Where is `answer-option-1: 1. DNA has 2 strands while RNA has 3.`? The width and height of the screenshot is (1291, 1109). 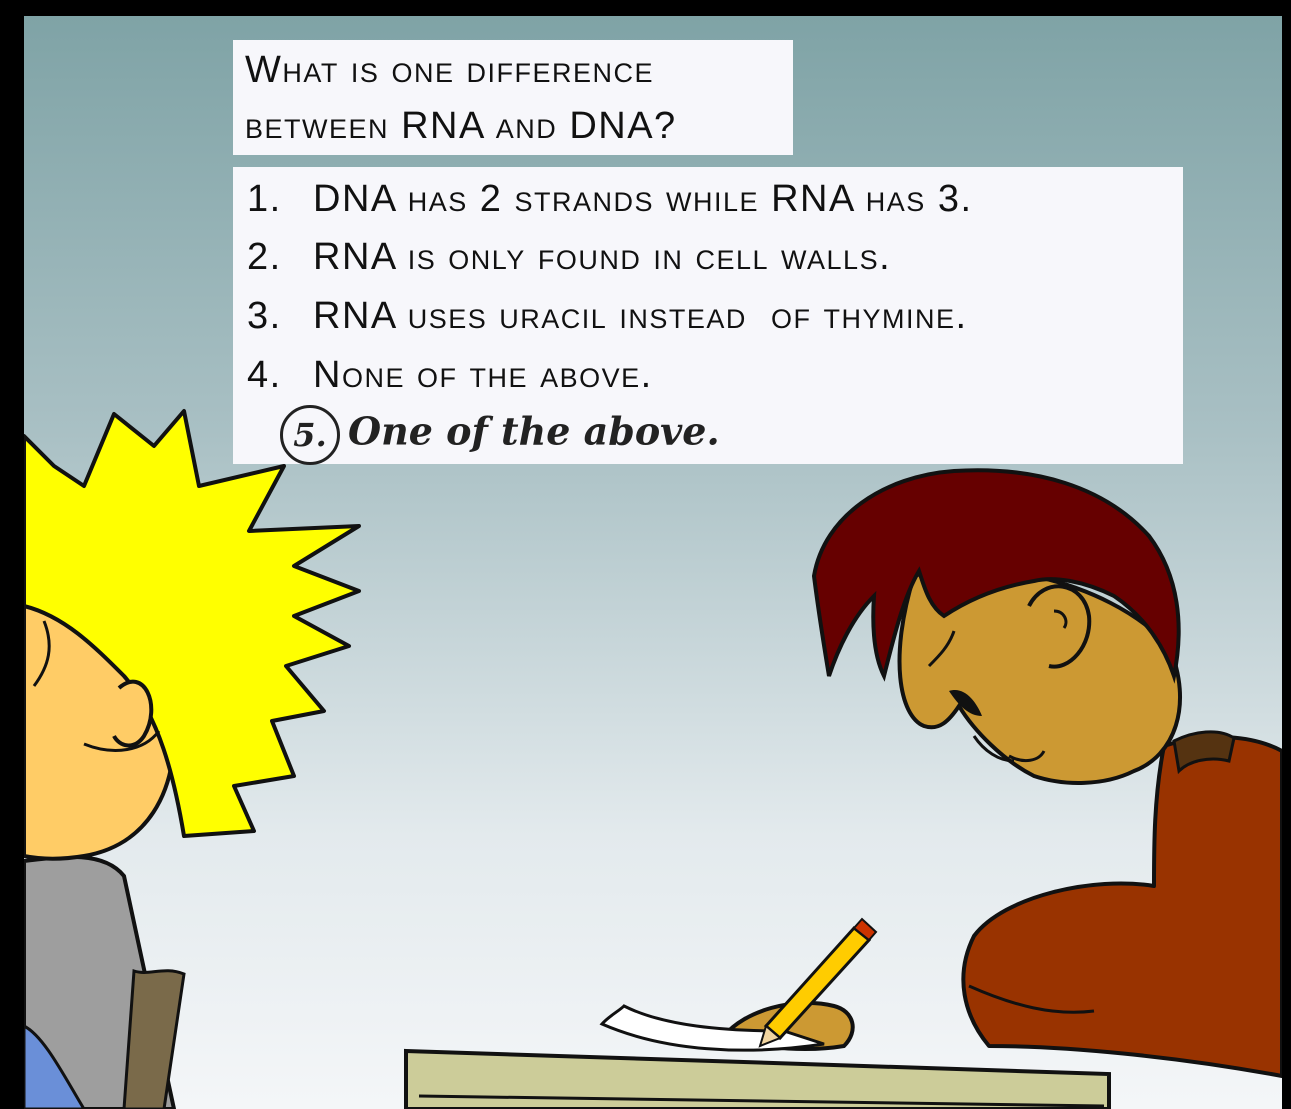
answer-option-1: 1. DNA has 2 strands while RNA has 3. is located at coordinates (610, 199).